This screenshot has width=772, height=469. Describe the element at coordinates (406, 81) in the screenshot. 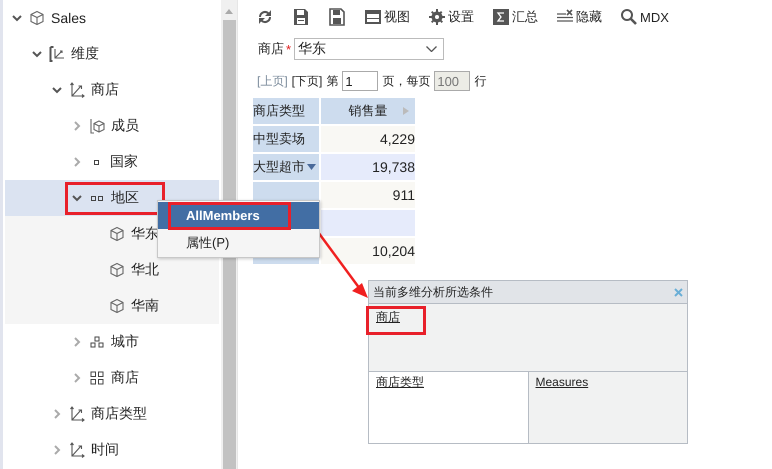

I see `pager-text: 页，每页` at that location.